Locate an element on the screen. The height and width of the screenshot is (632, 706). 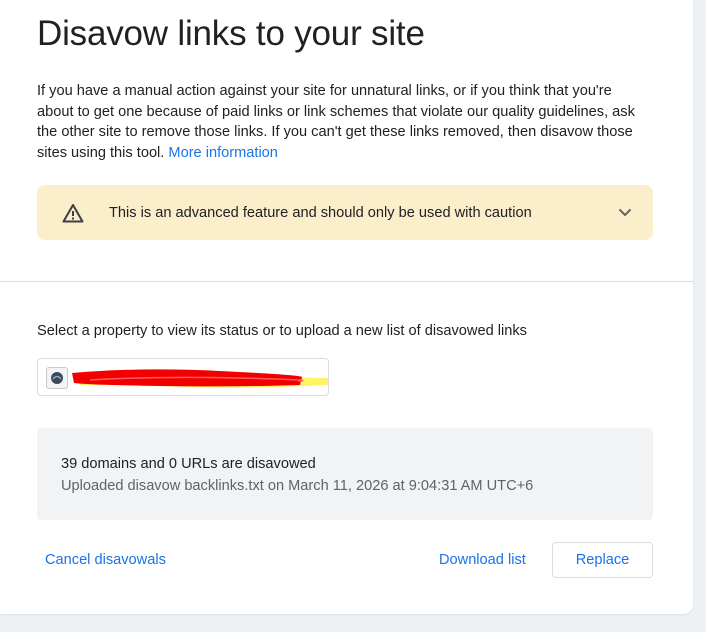
replace-button: Replace is located at coordinates (602, 560).